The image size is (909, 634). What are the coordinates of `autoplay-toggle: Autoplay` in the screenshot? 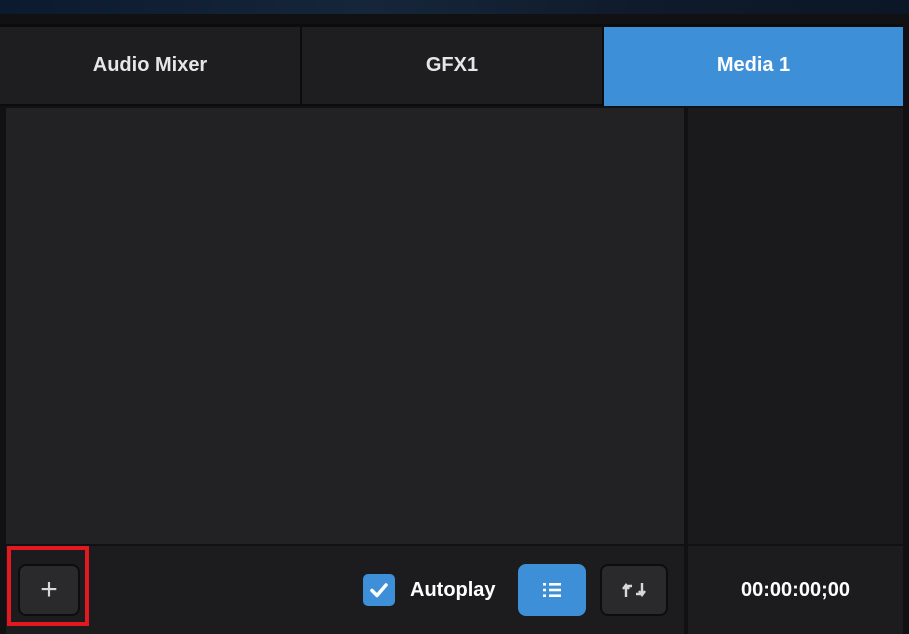 It's located at (429, 590).